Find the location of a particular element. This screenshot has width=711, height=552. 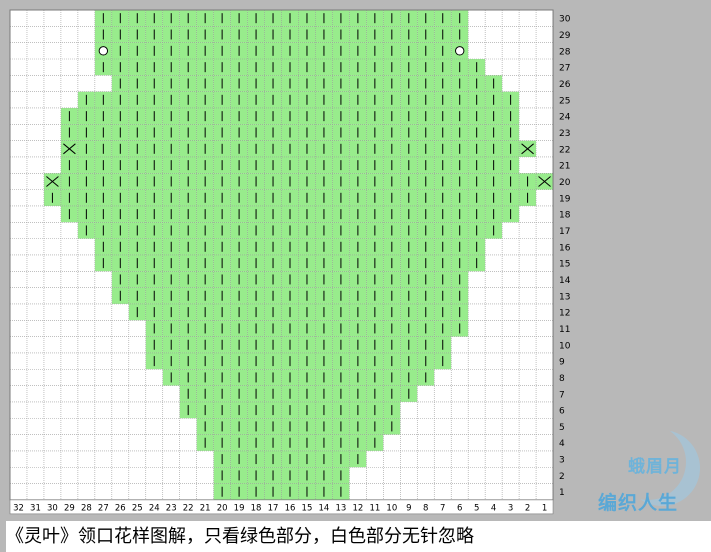

column-number: 6 is located at coordinates (459, 508).